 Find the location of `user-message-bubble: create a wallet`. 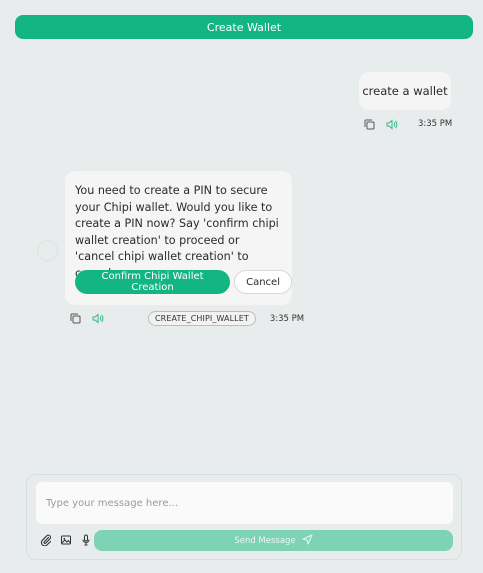

user-message-bubble: create a wallet is located at coordinates (405, 91).